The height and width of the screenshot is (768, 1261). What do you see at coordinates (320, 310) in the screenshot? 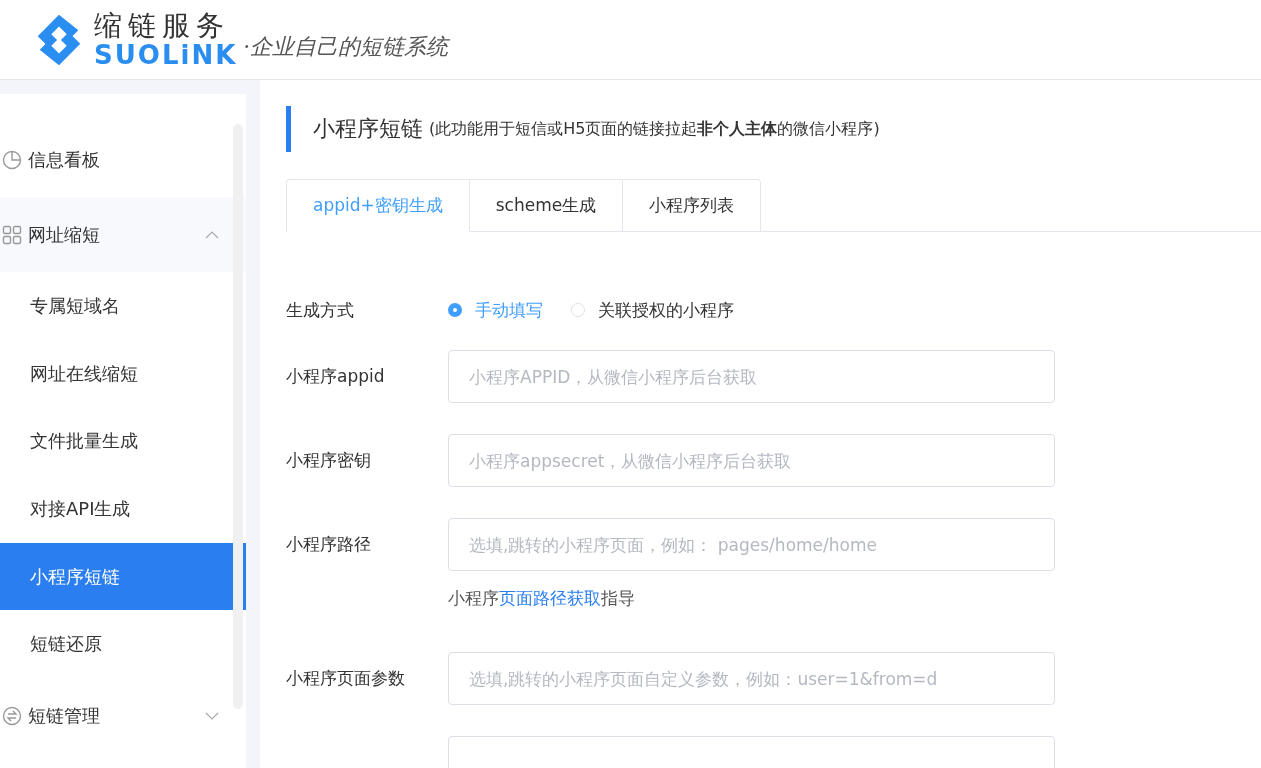
I see `field-label: 生成方式` at bounding box center [320, 310].